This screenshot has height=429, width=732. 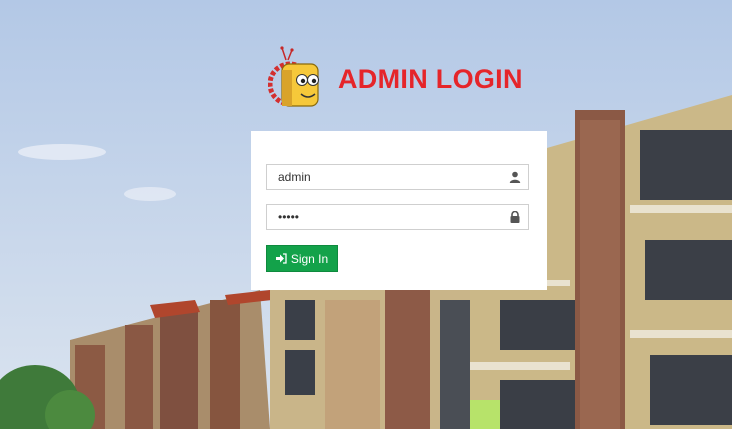 I want to click on robot-mascot-logo, so click(x=293, y=76).